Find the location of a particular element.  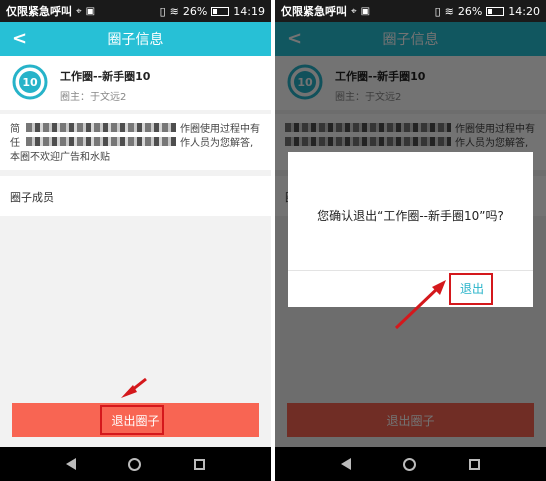

circle-info-card: 10 工作圈--新手圈10 圈主：于文远2 is located at coordinates (135, 83).